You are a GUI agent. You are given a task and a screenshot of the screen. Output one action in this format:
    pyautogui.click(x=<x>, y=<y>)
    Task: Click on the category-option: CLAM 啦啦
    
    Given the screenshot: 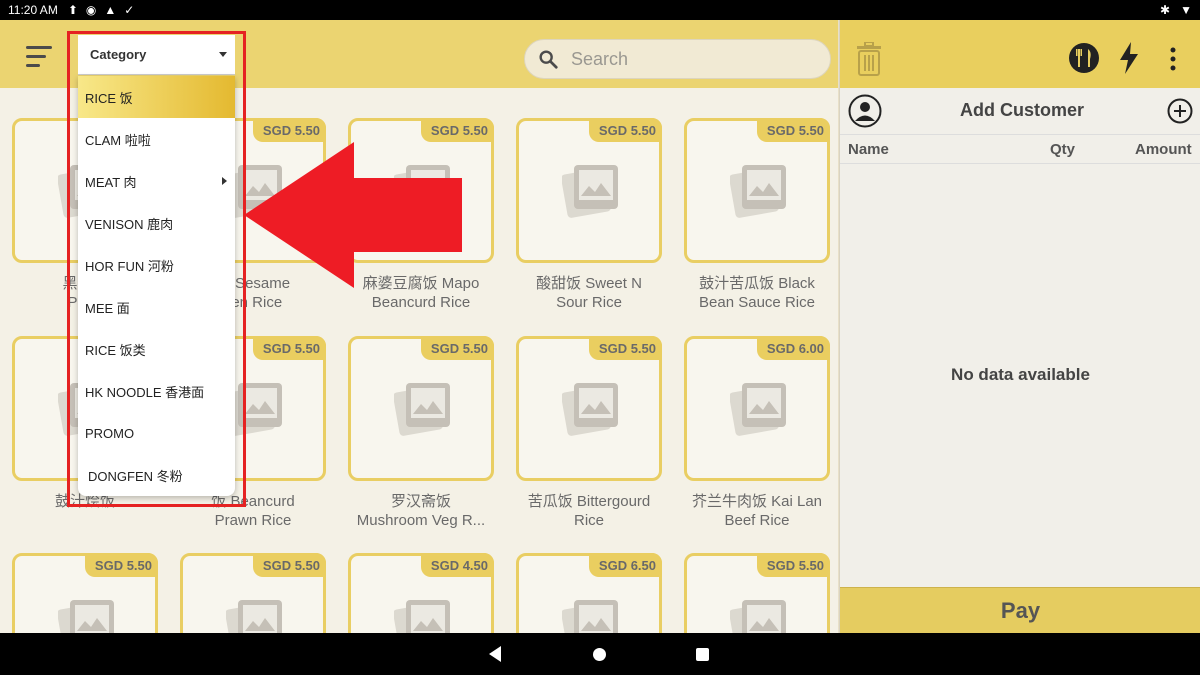 What is the action you would take?
    pyautogui.click(x=156, y=139)
    